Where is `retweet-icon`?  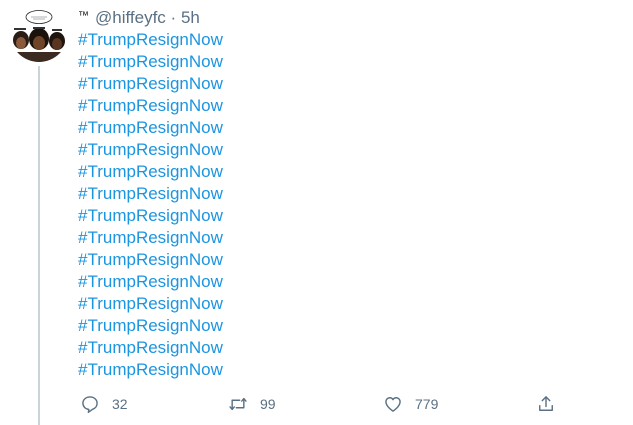 retweet-icon is located at coordinates (238, 404).